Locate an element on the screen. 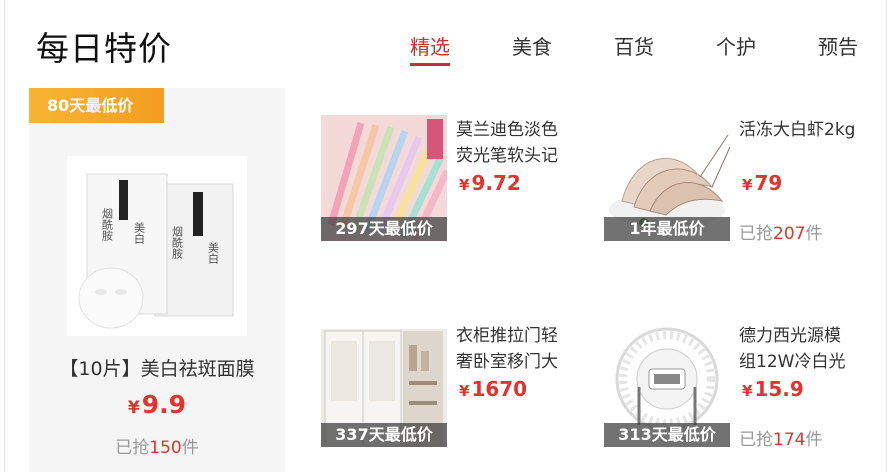 The image size is (891, 472). product-price: ¥79 is located at coordinates (762, 183).